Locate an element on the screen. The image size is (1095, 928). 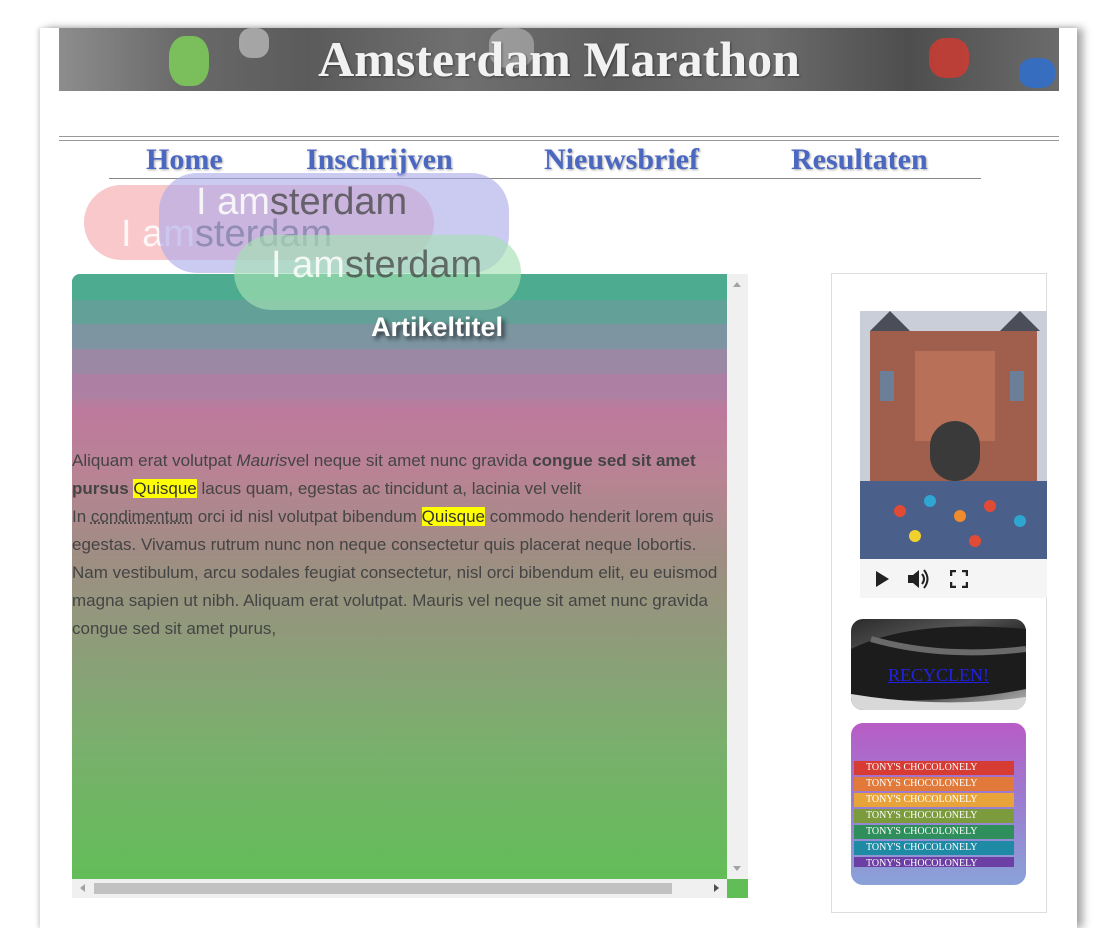
nav-resultaten: Resultaten is located at coordinates (859, 160).